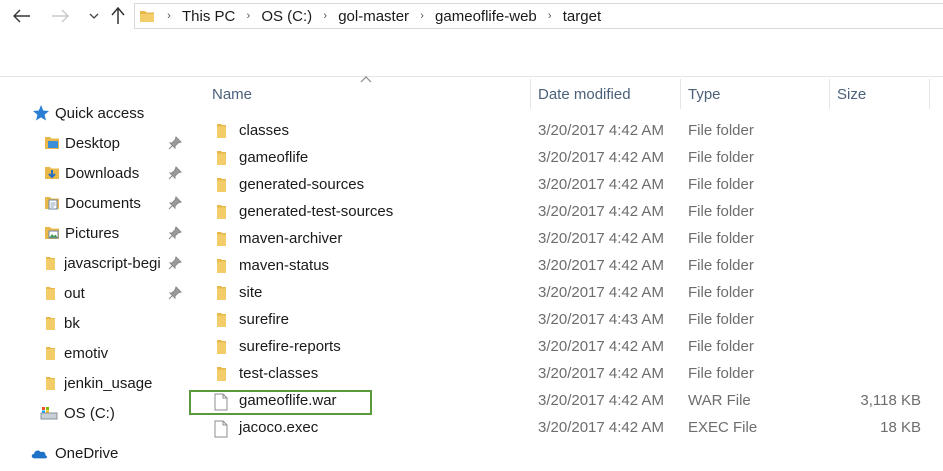 The width and height of the screenshot is (943, 471). I want to click on cloud-icon, so click(39, 453).